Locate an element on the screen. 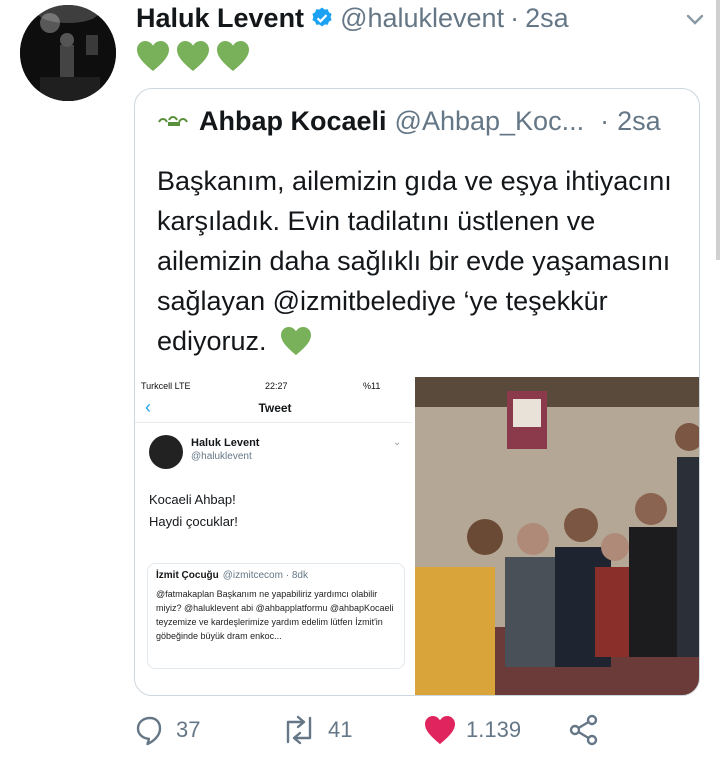 The height and width of the screenshot is (774, 720). retweet-count: 41 is located at coordinates (340, 729).